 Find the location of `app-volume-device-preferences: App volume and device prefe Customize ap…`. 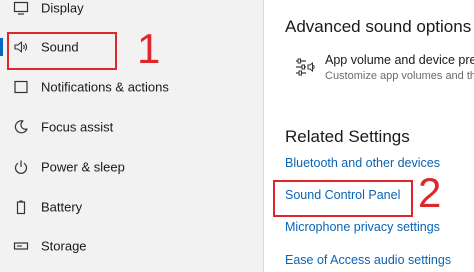

app-volume-device-preferences: App volume and device prefe Customize ap… is located at coordinates (384, 69).